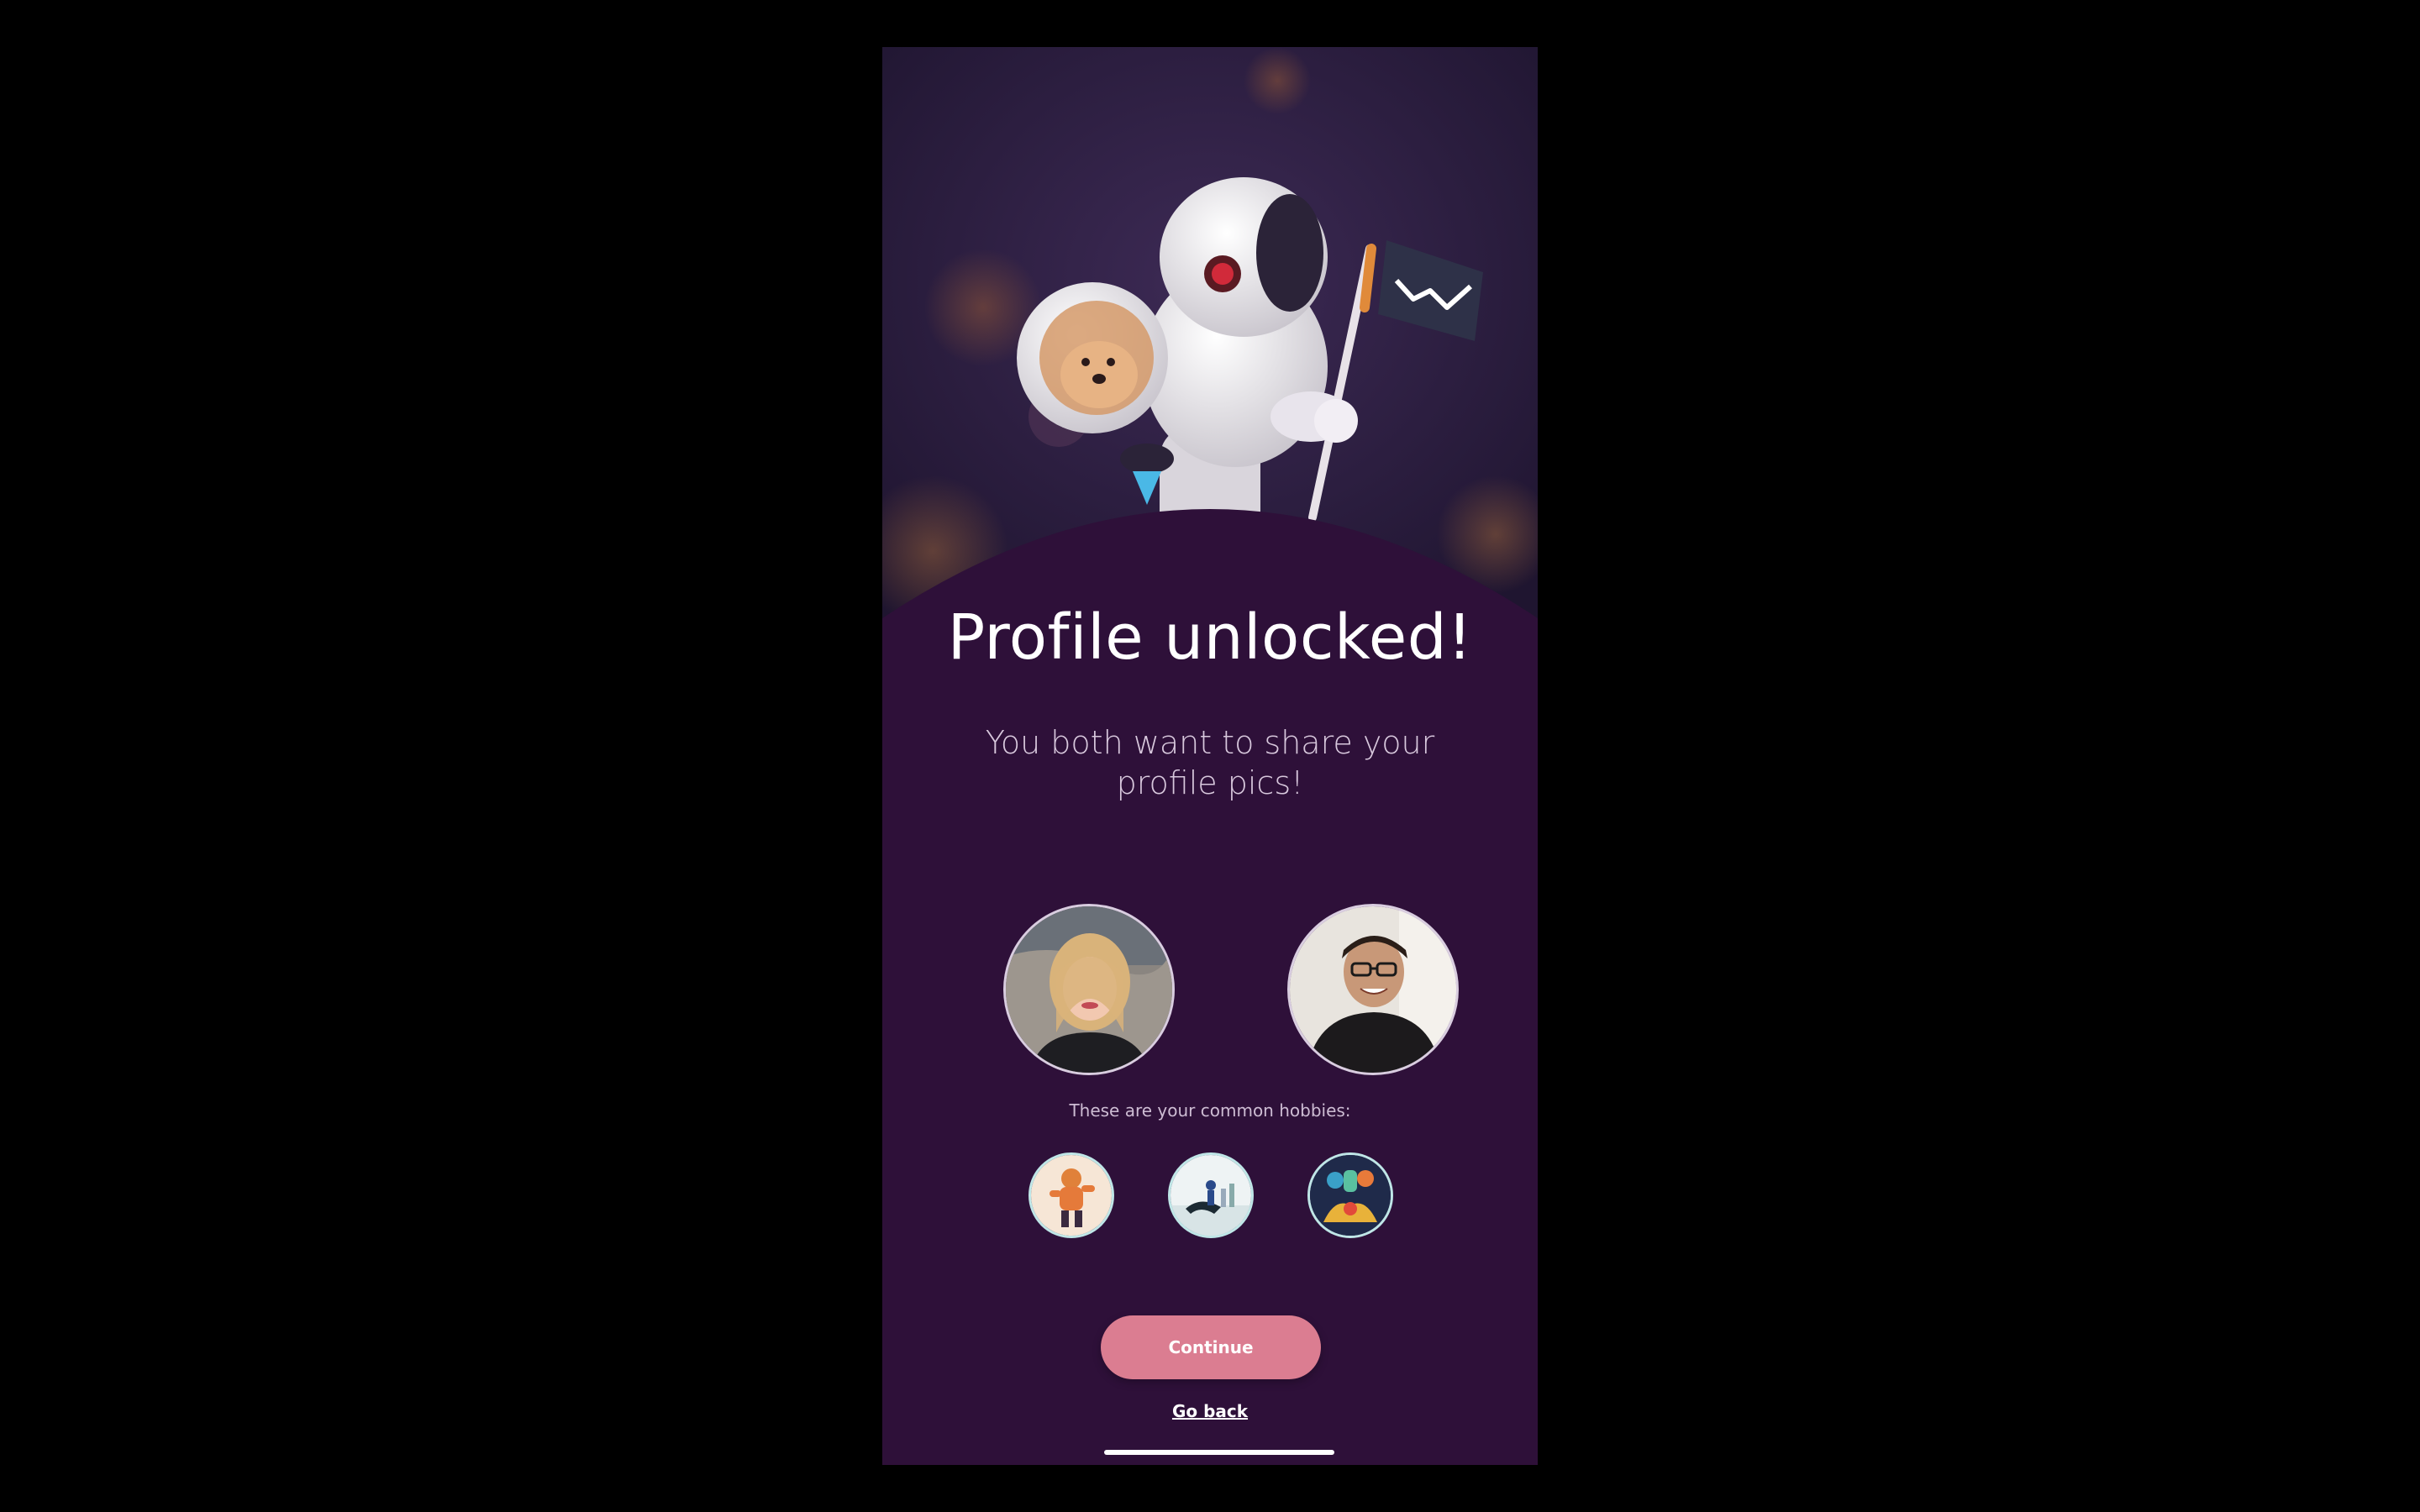 This screenshot has height=1512, width=2420. Describe the element at coordinates (1211, 1347) in the screenshot. I see `continue-button: Continue` at that location.